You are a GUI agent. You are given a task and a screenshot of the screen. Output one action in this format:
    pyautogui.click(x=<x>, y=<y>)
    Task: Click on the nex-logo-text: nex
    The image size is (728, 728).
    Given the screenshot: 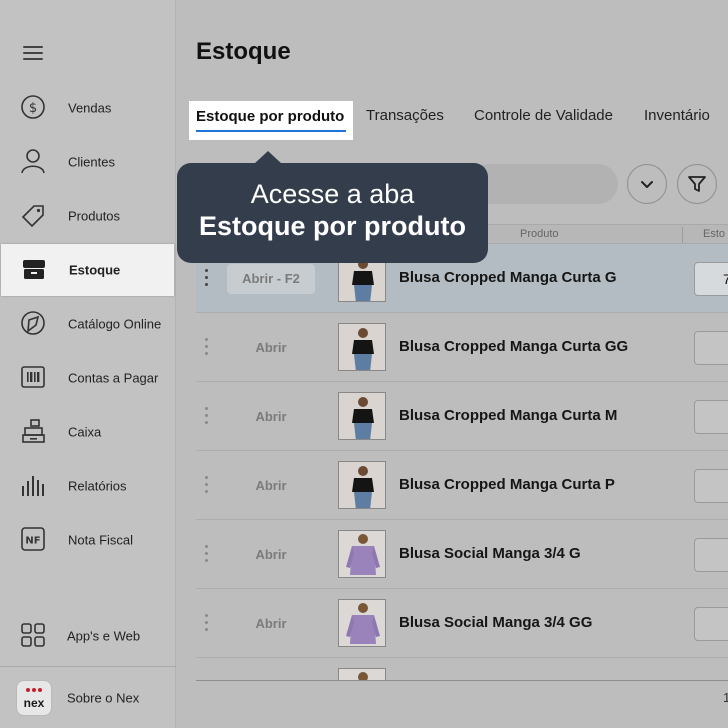 What is the action you would take?
    pyautogui.click(x=34, y=703)
    